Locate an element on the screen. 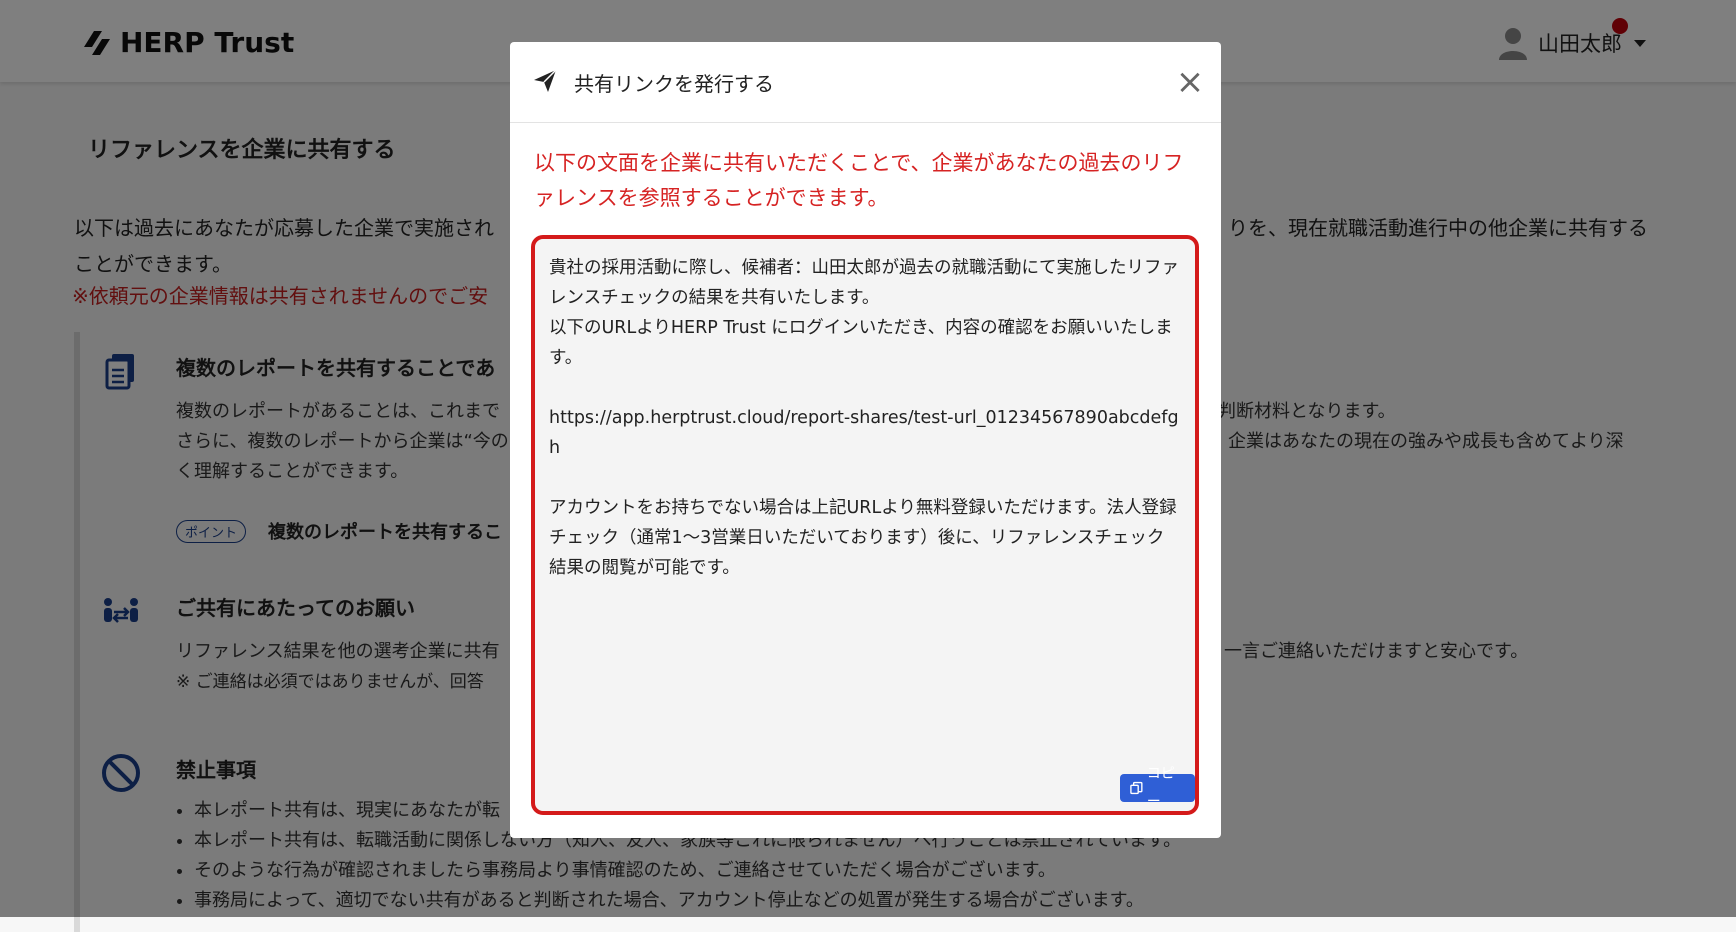  copy-button-label: コピー is located at coordinates (1160, 788).